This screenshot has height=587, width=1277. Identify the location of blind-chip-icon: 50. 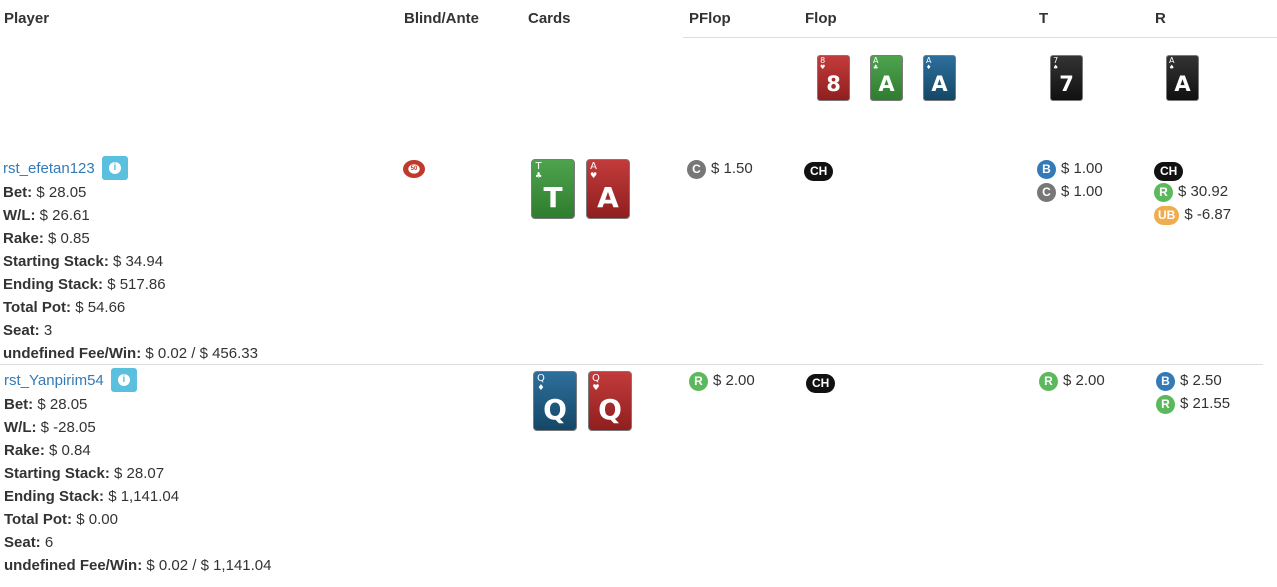
(414, 169).